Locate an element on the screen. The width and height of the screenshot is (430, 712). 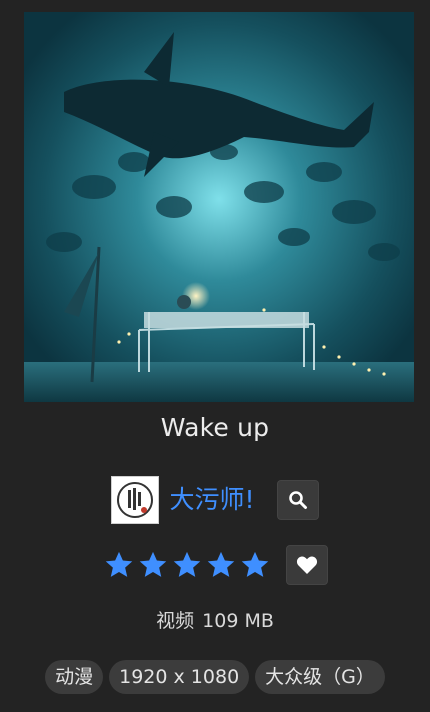
rating-row is located at coordinates (215, 565).